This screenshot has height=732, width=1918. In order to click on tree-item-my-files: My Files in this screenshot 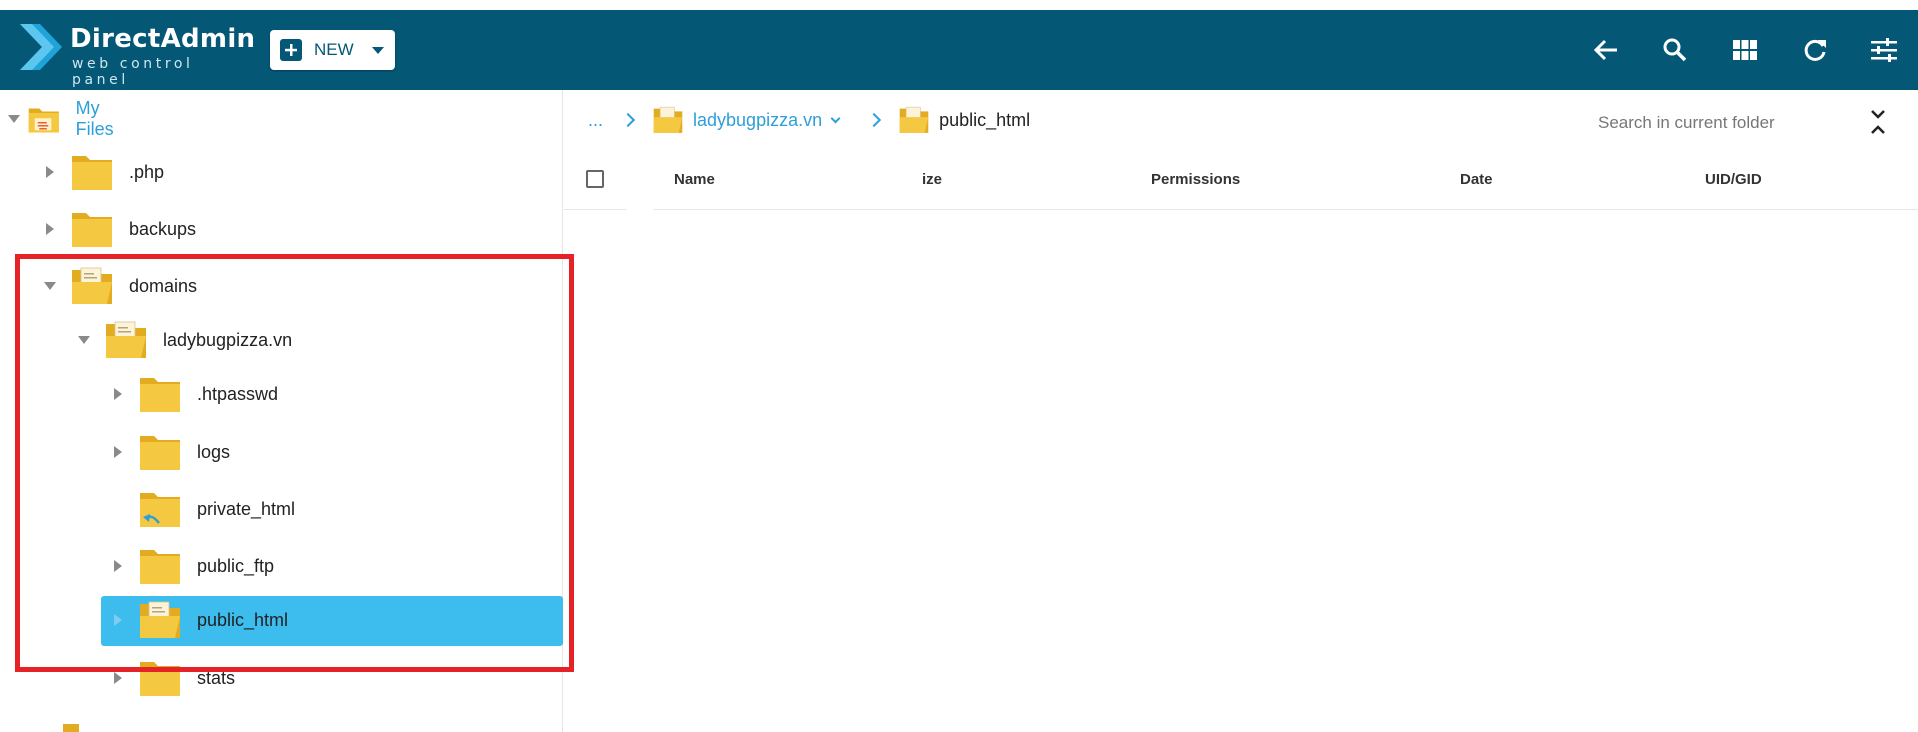, I will do `click(67, 119)`.